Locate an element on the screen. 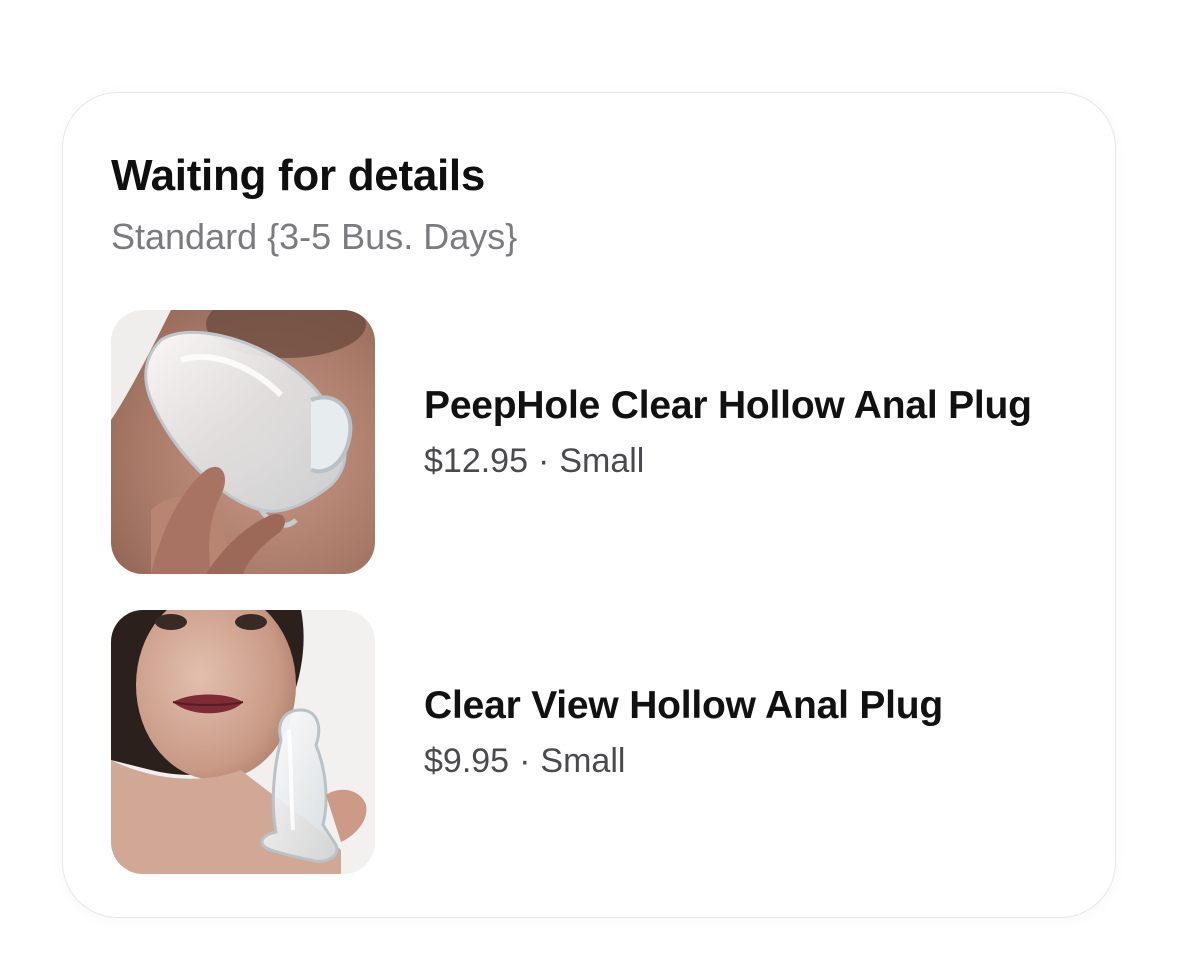  product-price: $9.95 is located at coordinates (467, 761).